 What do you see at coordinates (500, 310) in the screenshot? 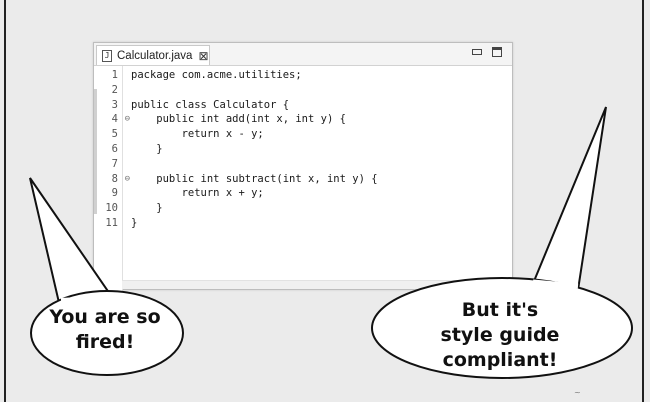
I see `right-bubble-line1: But it's` at bounding box center [500, 310].